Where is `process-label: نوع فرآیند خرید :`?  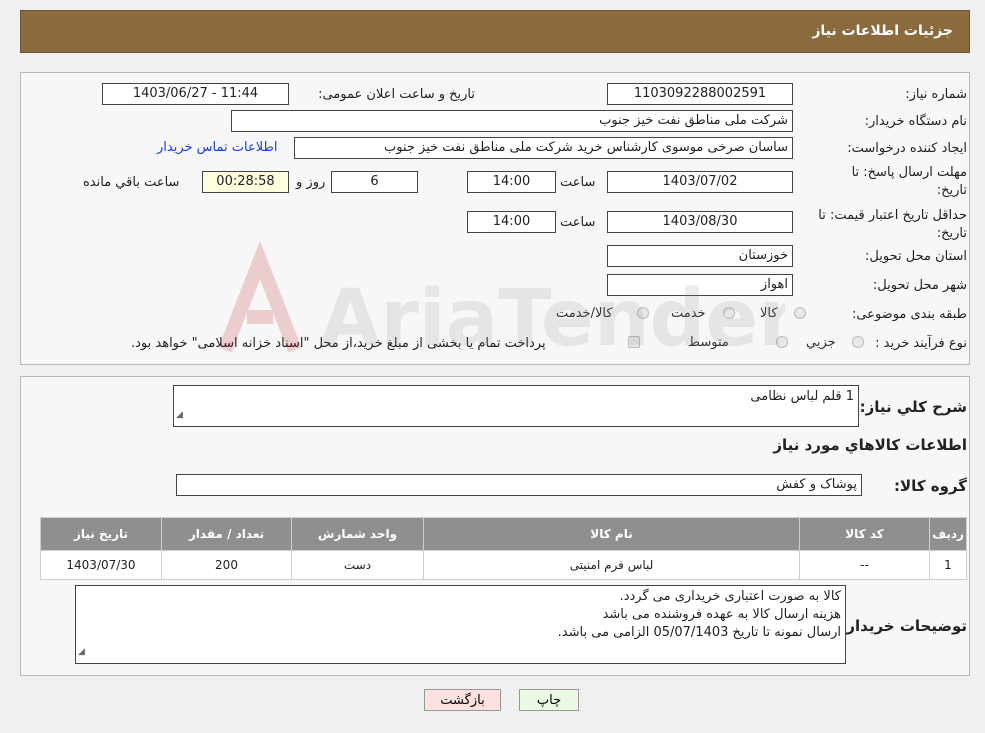 process-label: نوع فرآیند خرید : is located at coordinates (921, 343).